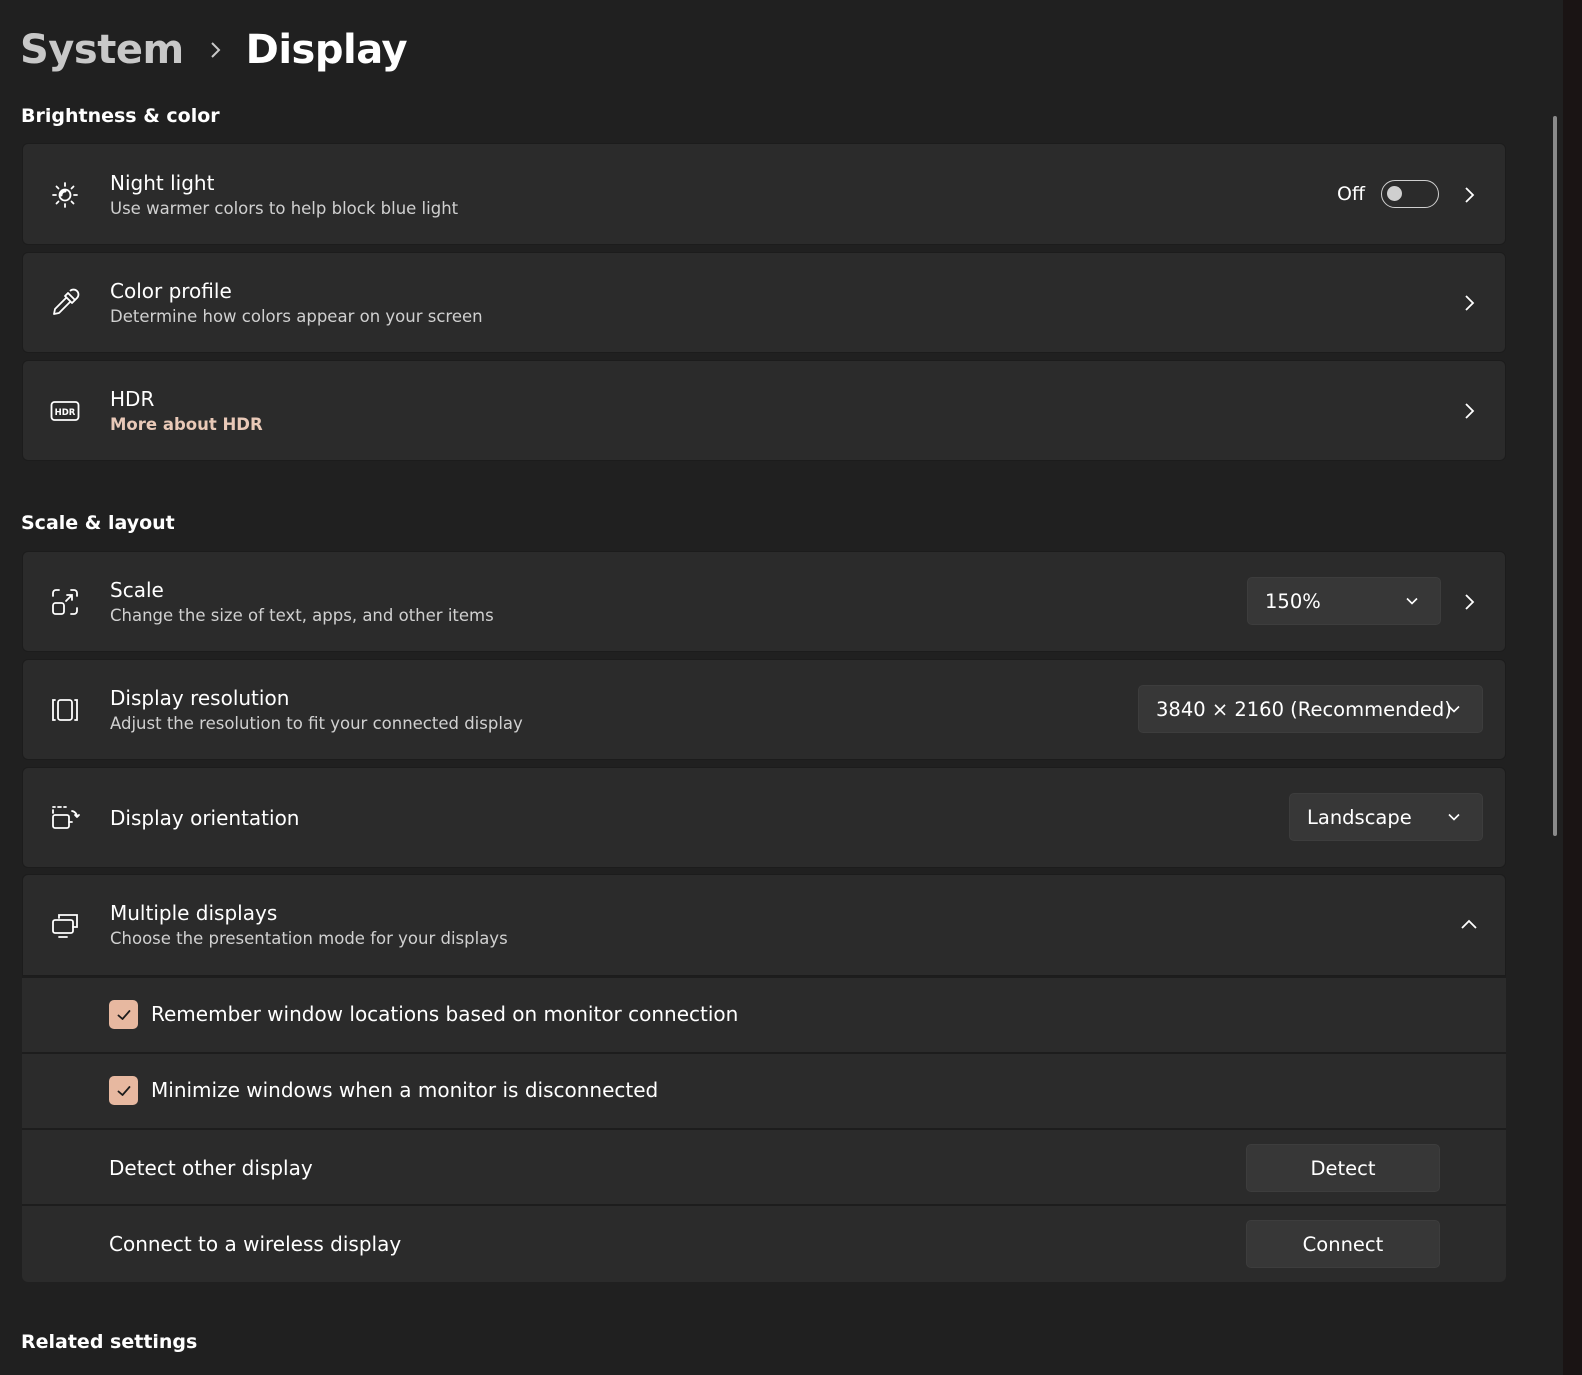  I want to click on hdr-title: HDR, so click(132, 399).